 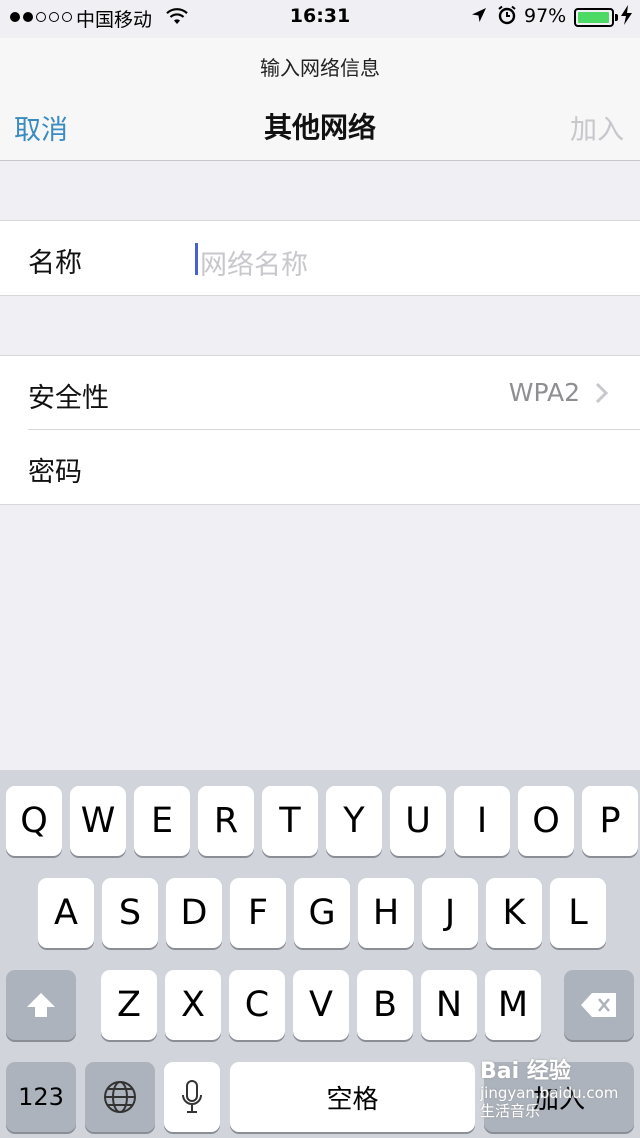 I want to click on security-group: 安全性 WPA2 密码, so click(x=320, y=430).